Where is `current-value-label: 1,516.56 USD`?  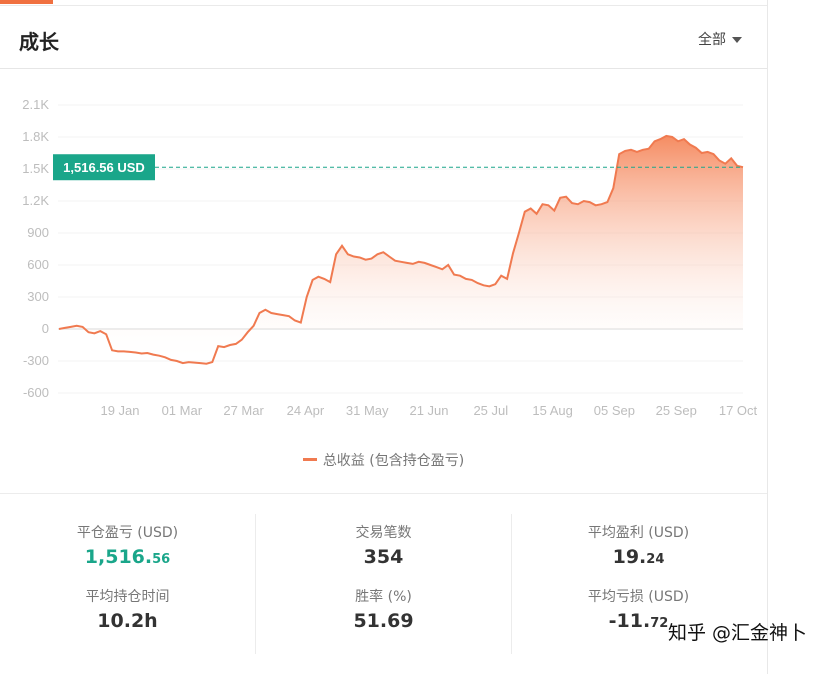 current-value-label: 1,516.56 USD is located at coordinates (104, 167).